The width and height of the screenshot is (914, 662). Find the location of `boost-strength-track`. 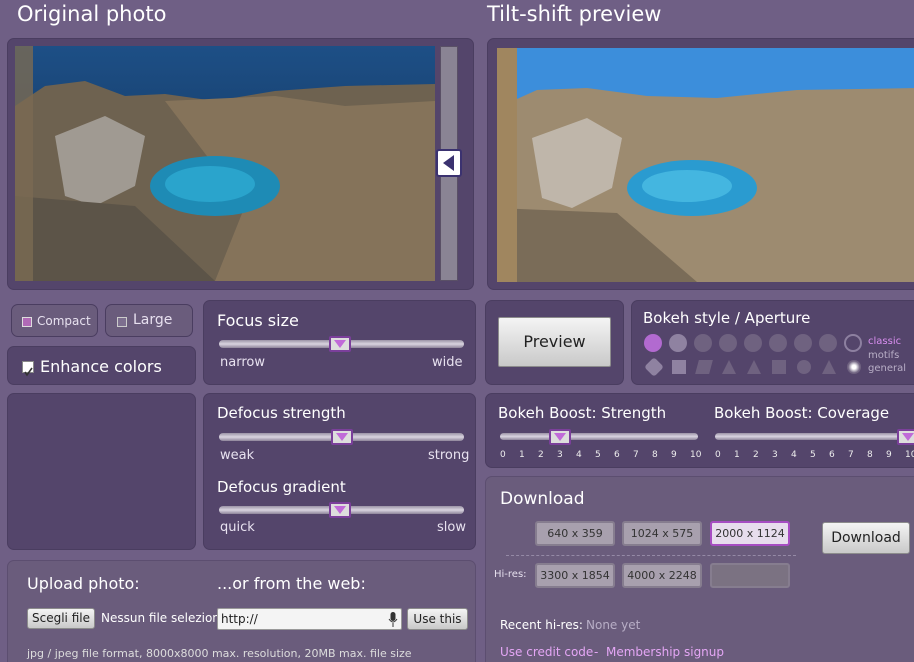

boost-strength-track is located at coordinates (599, 436).